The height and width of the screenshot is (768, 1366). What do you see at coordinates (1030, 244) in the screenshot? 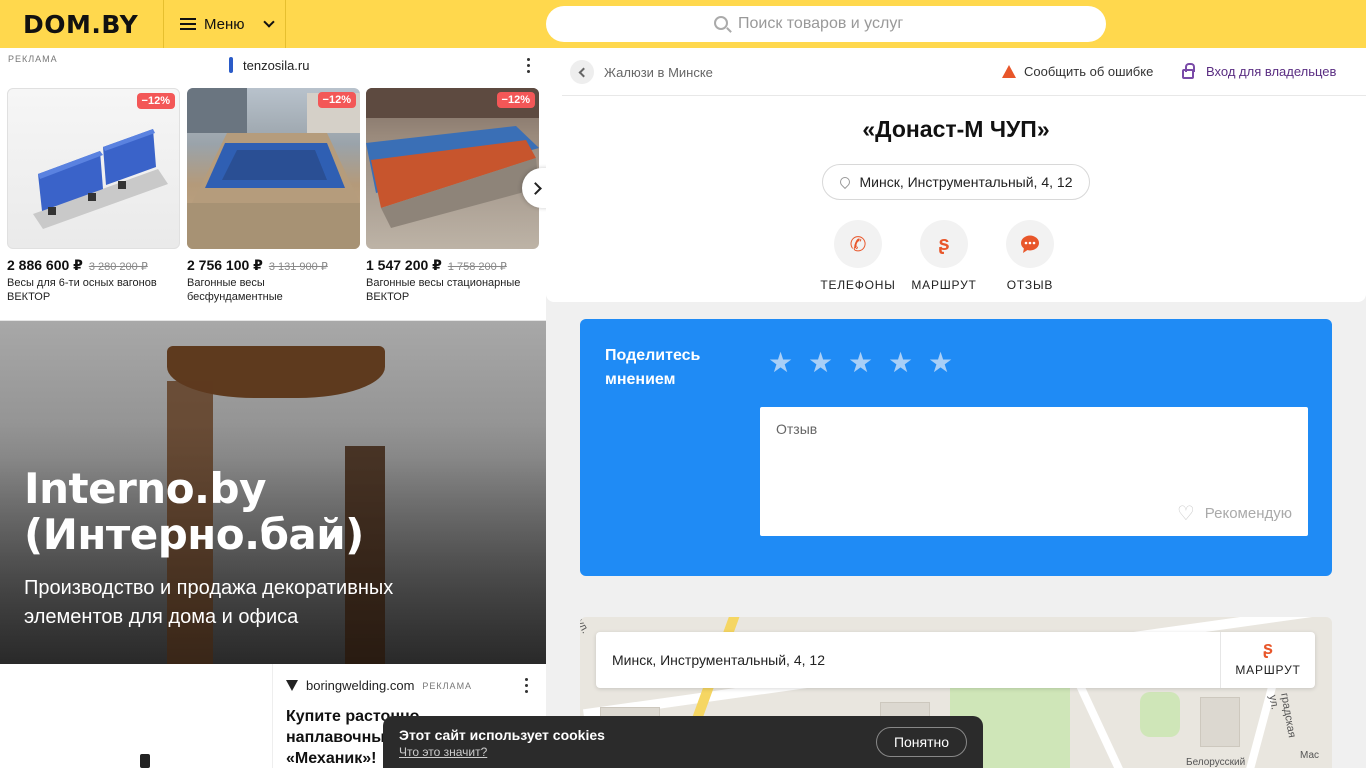
I see `chat-icon` at bounding box center [1030, 244].